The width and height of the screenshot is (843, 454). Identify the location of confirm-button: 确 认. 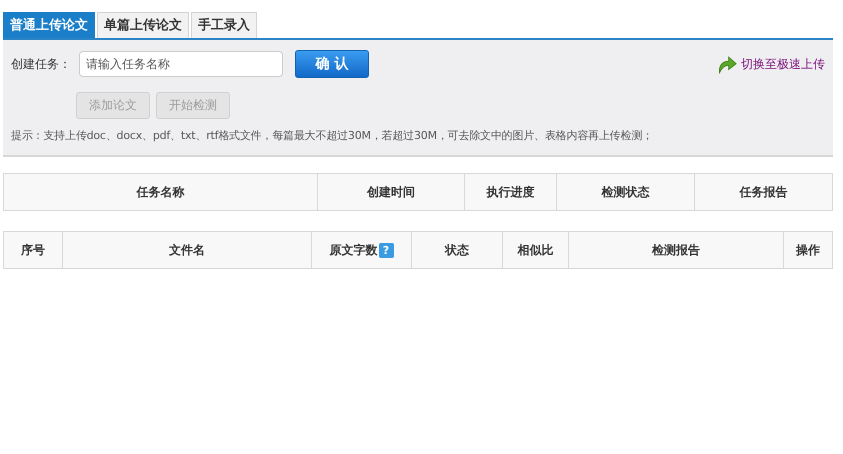
(332, 64).